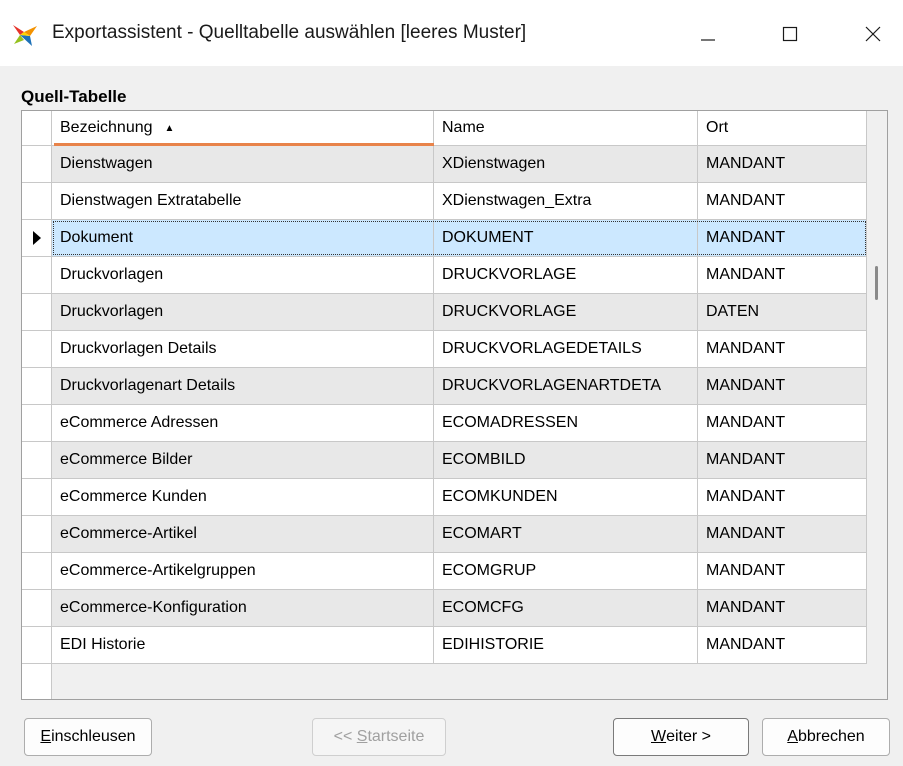 The height and width of the screenshot is (766, 903). What do you see at coordinates (877, 405) in the screenshot?
I see `vertical-scrollbar` at bounding box center [877, 405].